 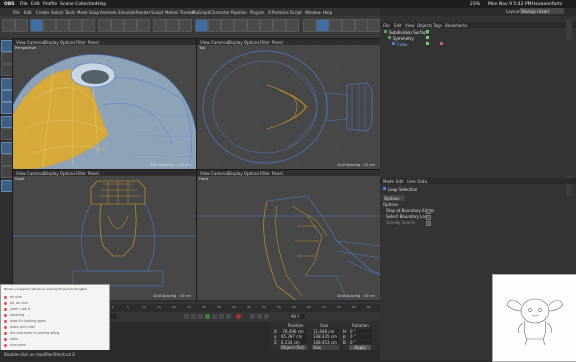 I want to click on mac-menu-profile: Profile, so click(x=50, y=4).